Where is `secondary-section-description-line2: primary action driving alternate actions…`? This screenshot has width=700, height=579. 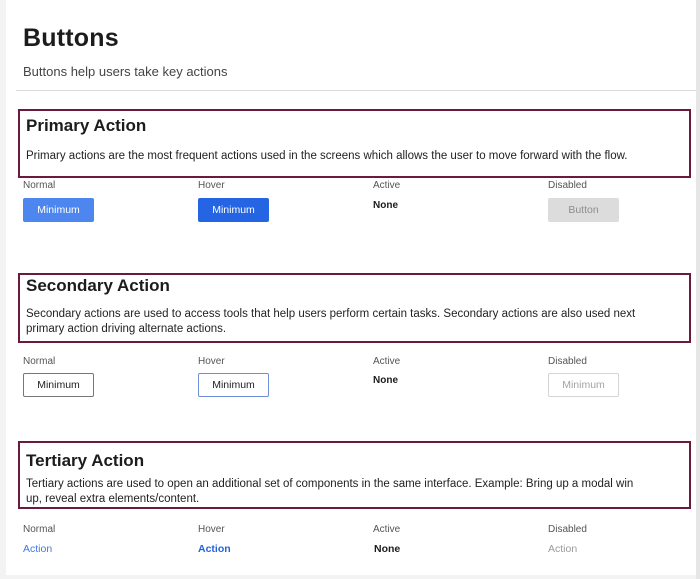 secondary-section-description-line2: primary action driving alternate actions… is located at coordinates (126, 329).